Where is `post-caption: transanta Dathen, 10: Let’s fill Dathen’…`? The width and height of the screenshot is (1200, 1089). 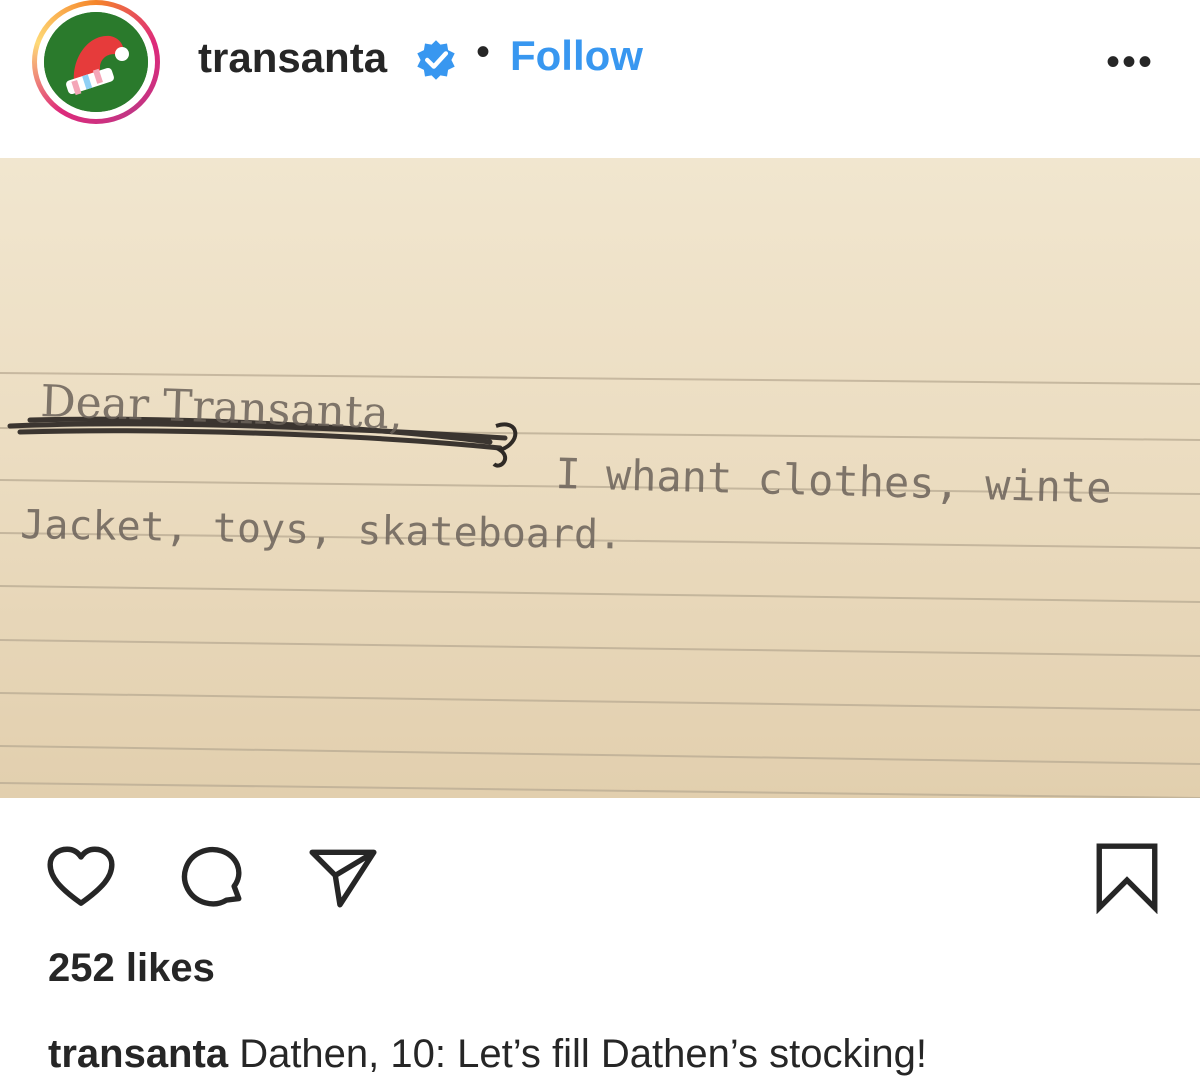
post-caption: transanta Dathen, 10: Let’s fill Dathen’… is located at coordinates (487, 1054).